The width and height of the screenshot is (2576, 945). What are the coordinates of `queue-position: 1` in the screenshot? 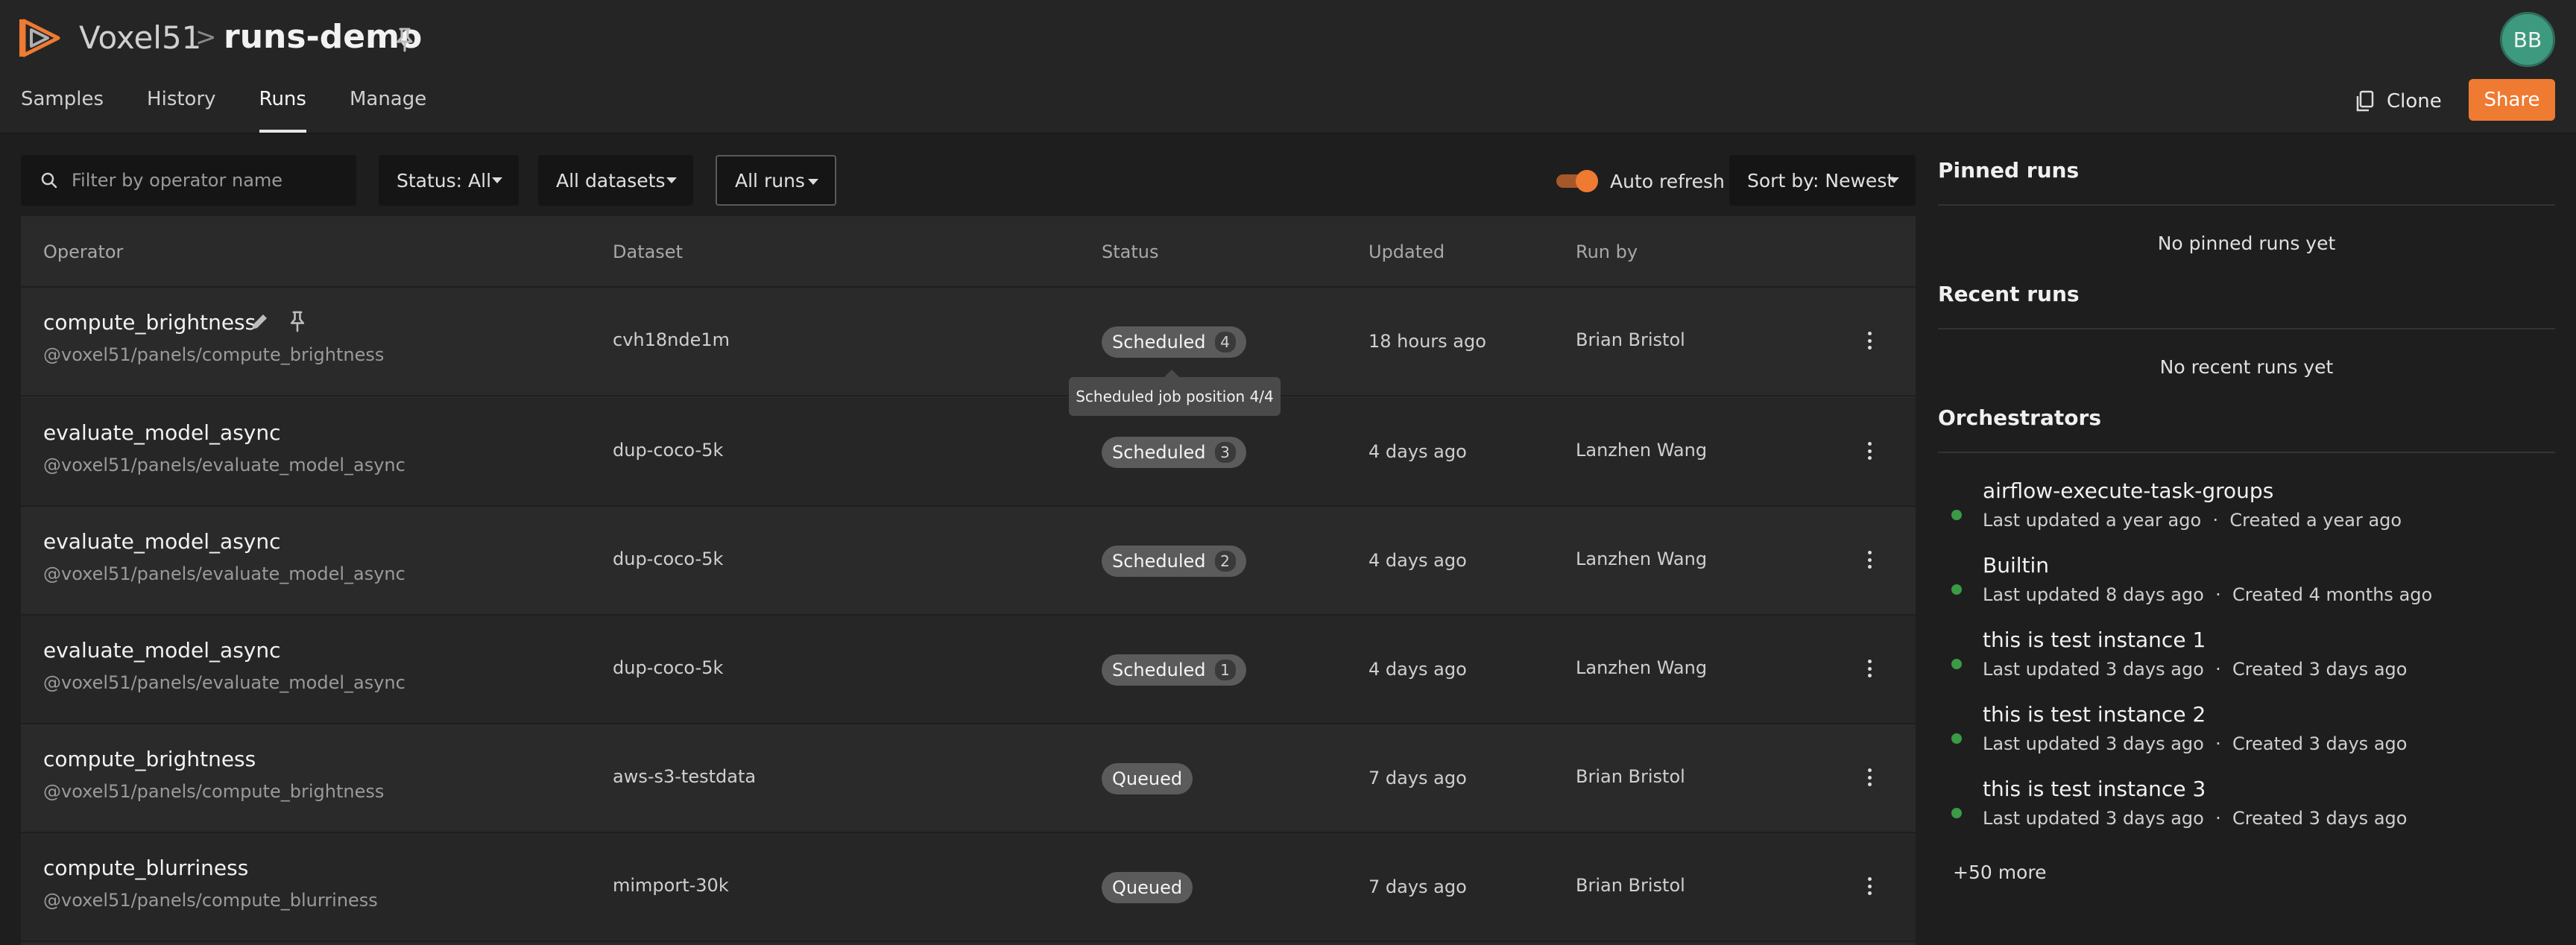 It's located at (1225, 670).